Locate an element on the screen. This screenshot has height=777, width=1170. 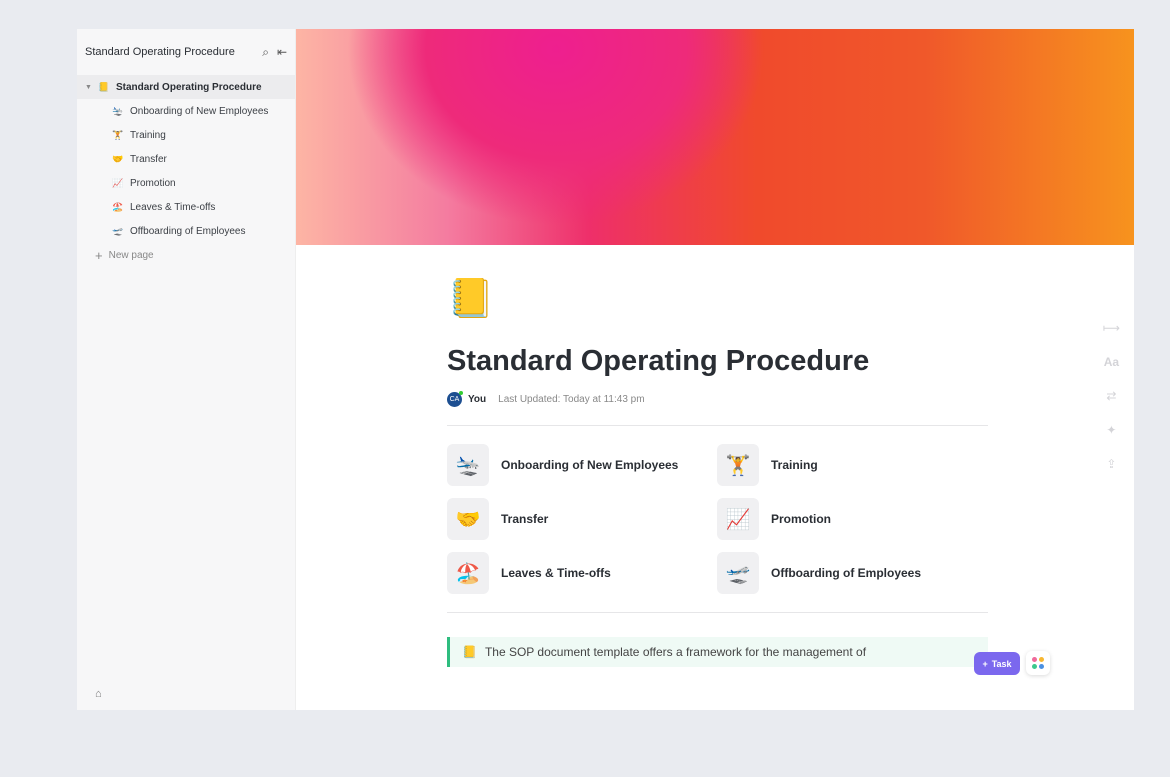
sidebar-item: 🤝 Transfer is located at coordinates (186, 159).